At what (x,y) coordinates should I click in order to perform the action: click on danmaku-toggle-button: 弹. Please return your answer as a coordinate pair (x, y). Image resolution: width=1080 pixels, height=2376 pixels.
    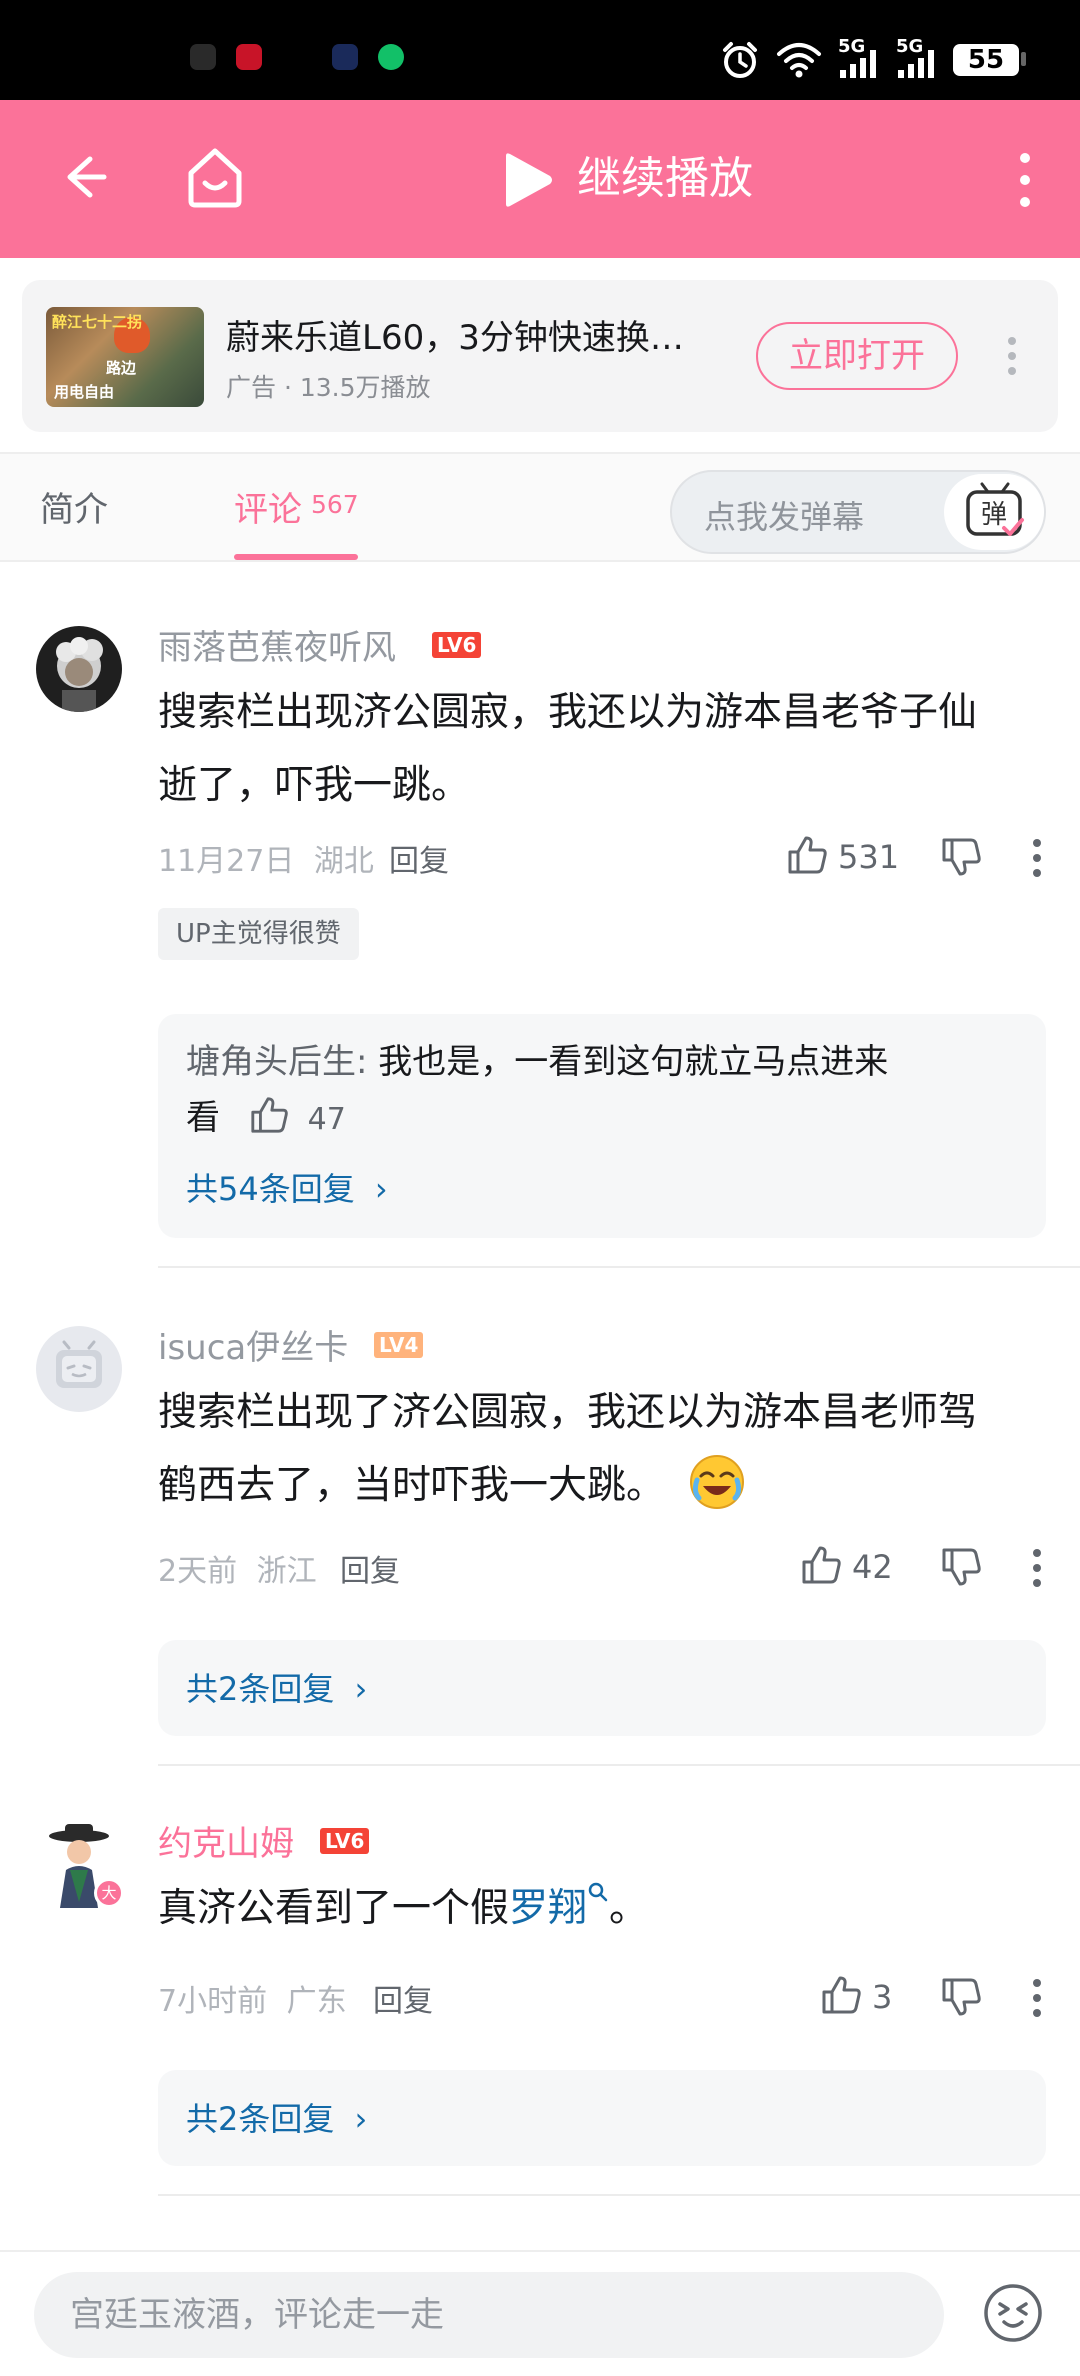
    Looking at the image, I should click on (994, 512).